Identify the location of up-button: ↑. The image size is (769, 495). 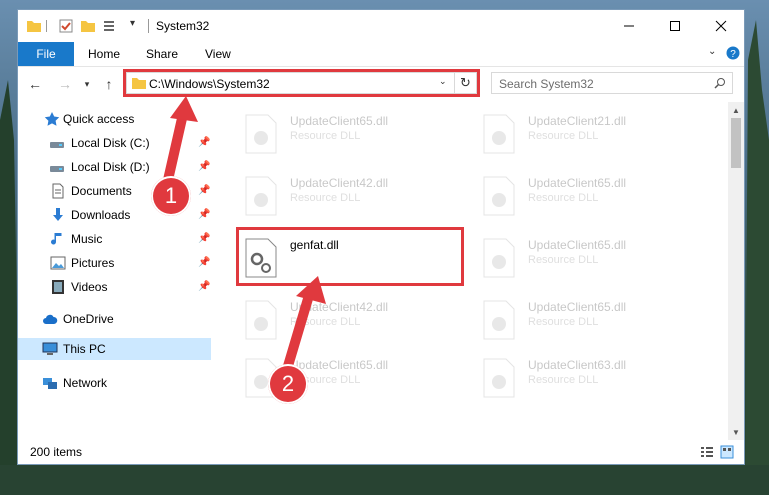
(109, 84).